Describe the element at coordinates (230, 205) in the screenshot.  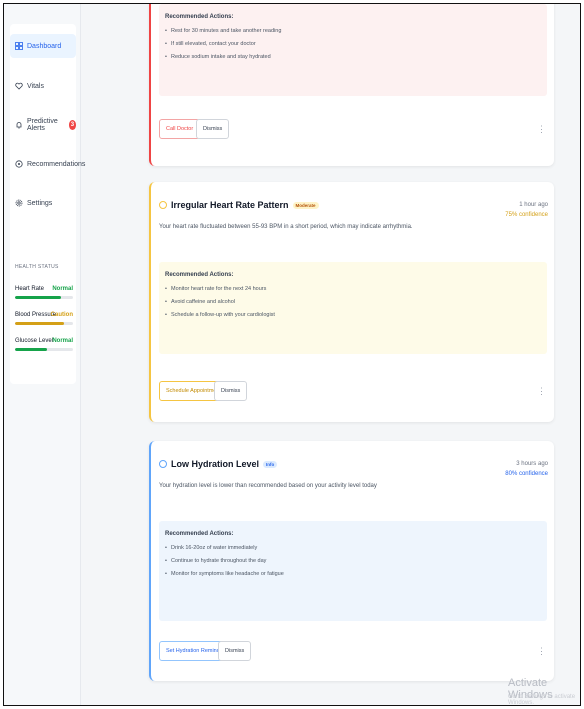
I see `alert-title: Irregular Heart Rate Pattern` at that location.